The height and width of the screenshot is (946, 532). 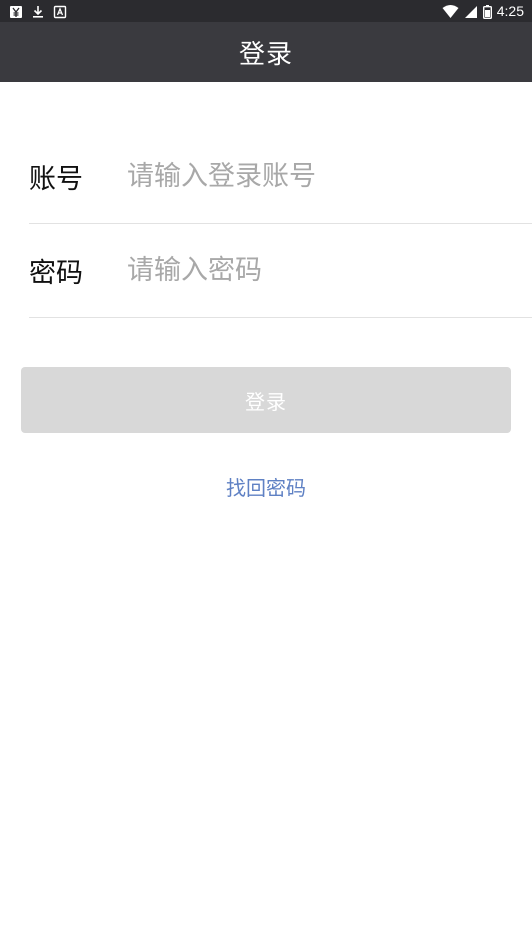 I want to click on status-indicators: 4:25, so click(x=483, y=11).